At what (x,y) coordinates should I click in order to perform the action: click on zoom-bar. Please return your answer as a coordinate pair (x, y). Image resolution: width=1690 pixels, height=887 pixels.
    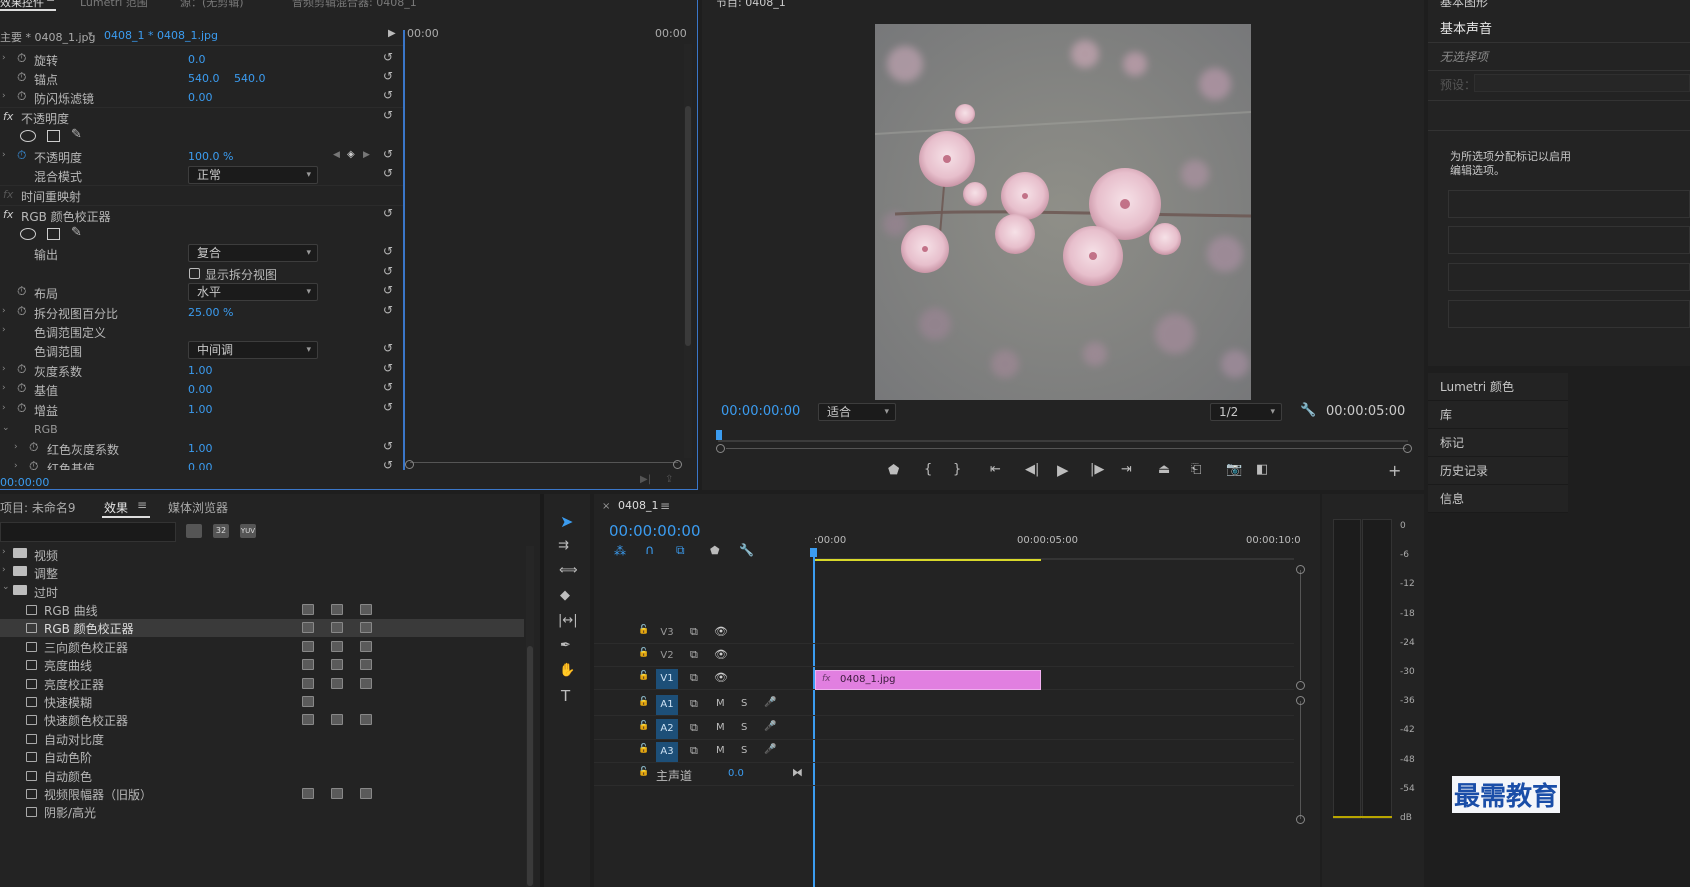
    Looking at the image, I should click on (1066, 448).